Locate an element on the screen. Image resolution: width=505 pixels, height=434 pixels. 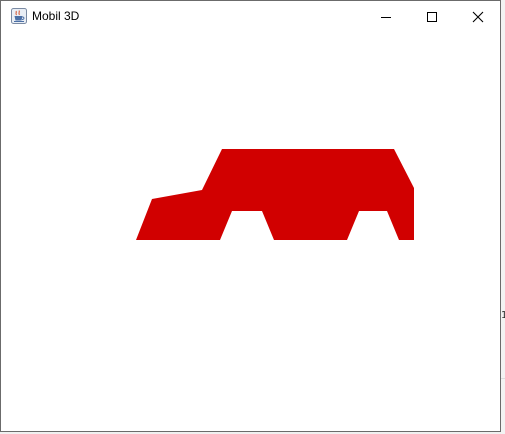
title-bar: Mobil 3D is located at coordinates (250, 16).